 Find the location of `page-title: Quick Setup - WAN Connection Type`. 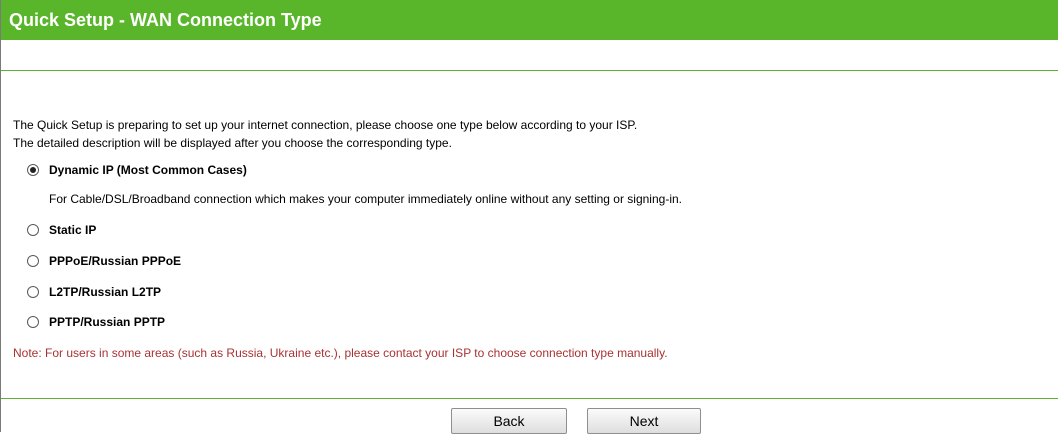

page-title: Quick Setup - WAN Connection Type is located at coordinates (529, 20).